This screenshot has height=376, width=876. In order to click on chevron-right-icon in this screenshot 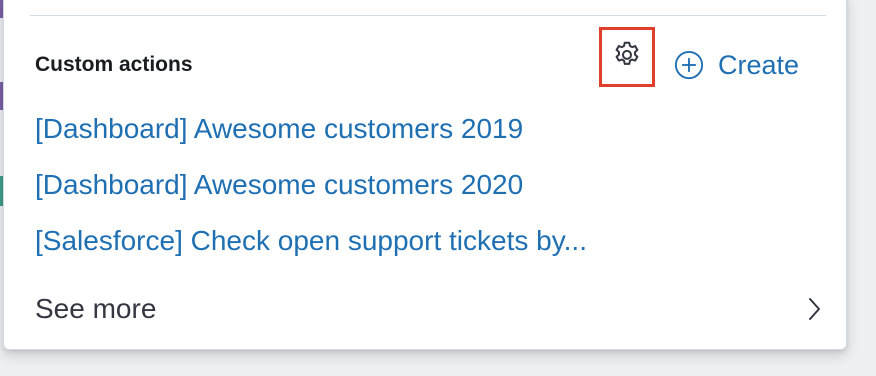, I will do `click(814, 309)`.